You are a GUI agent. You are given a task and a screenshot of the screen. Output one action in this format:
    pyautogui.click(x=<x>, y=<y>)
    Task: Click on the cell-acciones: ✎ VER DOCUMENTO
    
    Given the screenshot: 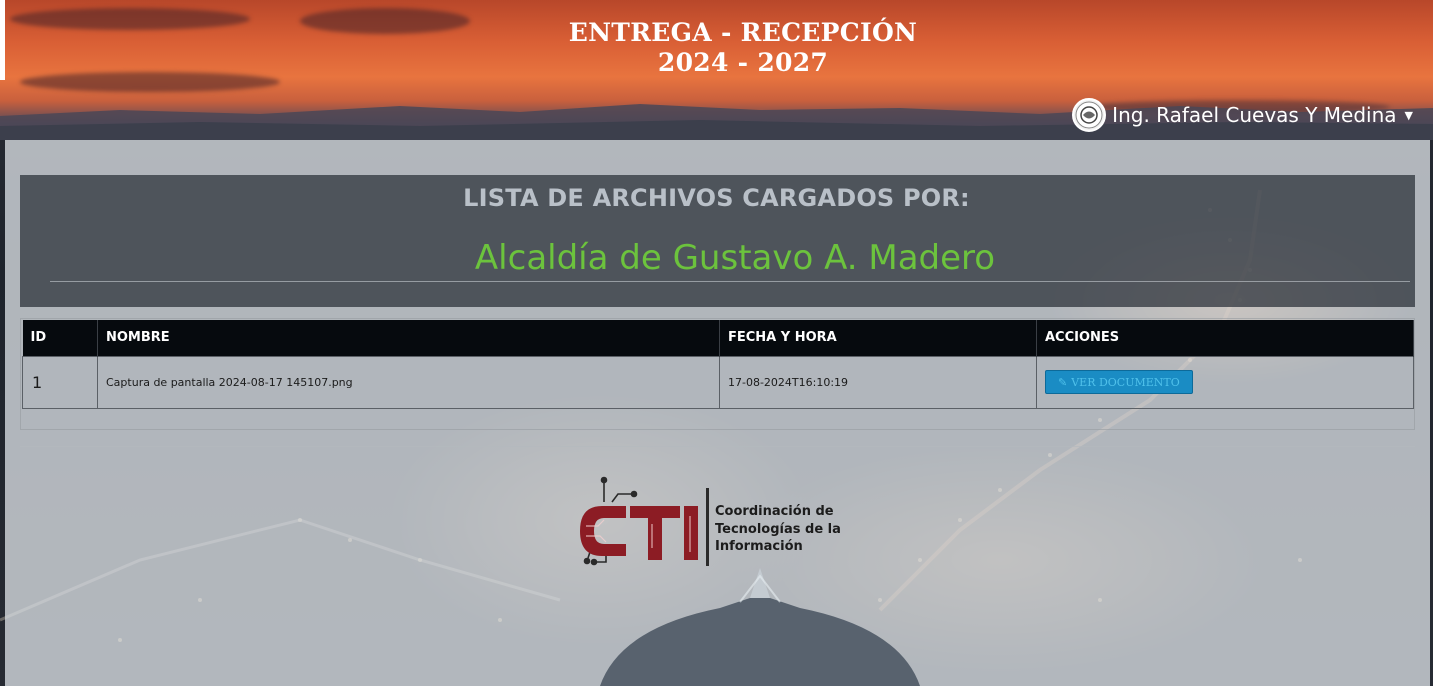 What is the action you would take?
    pyautogui.click(x=1225, y=382)
    